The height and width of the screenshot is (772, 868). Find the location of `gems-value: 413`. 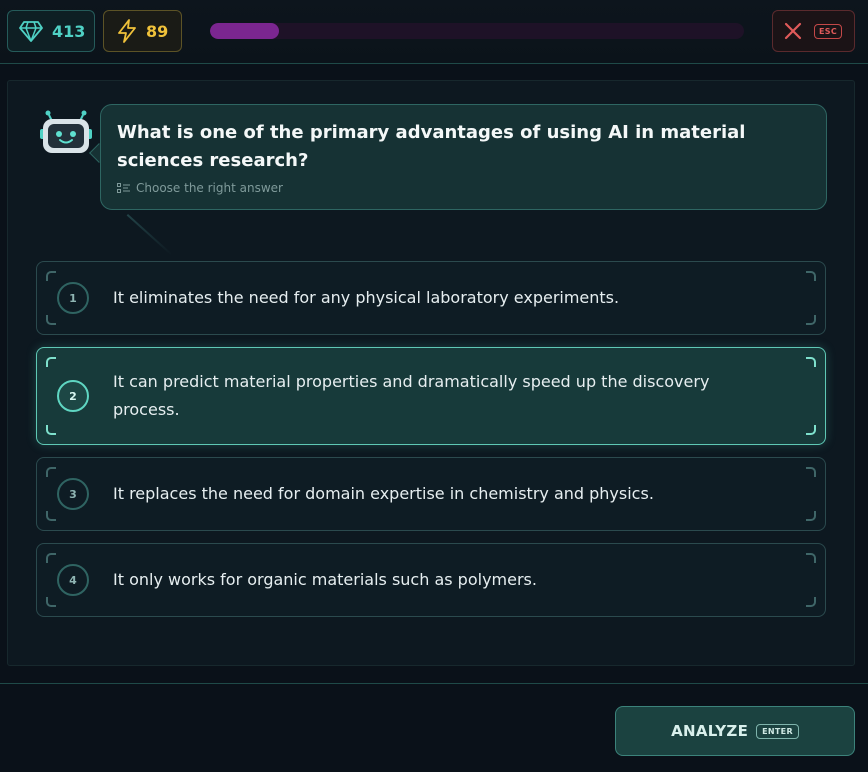

gems-value: 413 is located at coordinates (69, 31).